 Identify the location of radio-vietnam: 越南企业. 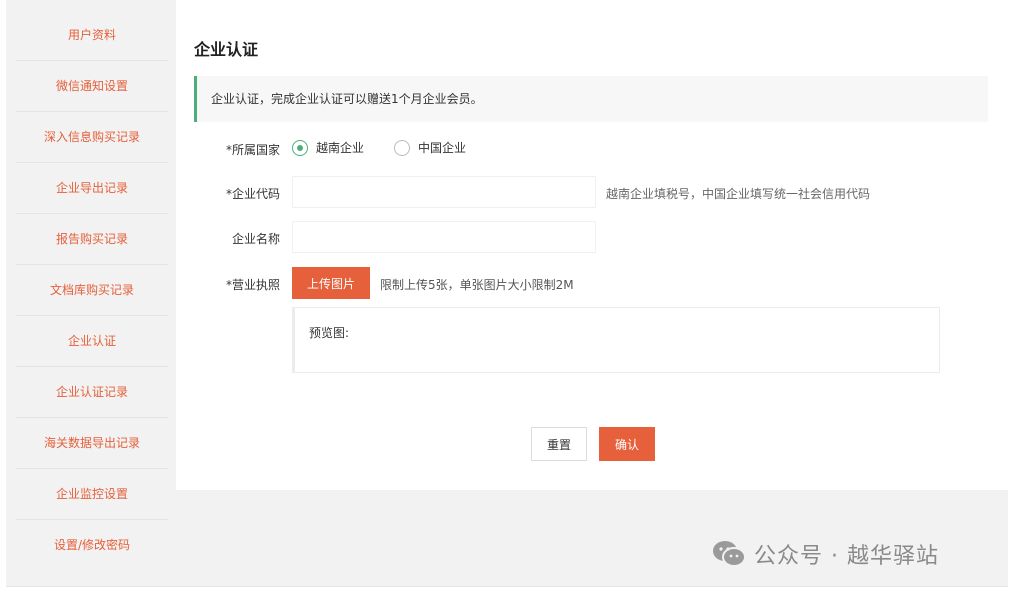
(328, 147).